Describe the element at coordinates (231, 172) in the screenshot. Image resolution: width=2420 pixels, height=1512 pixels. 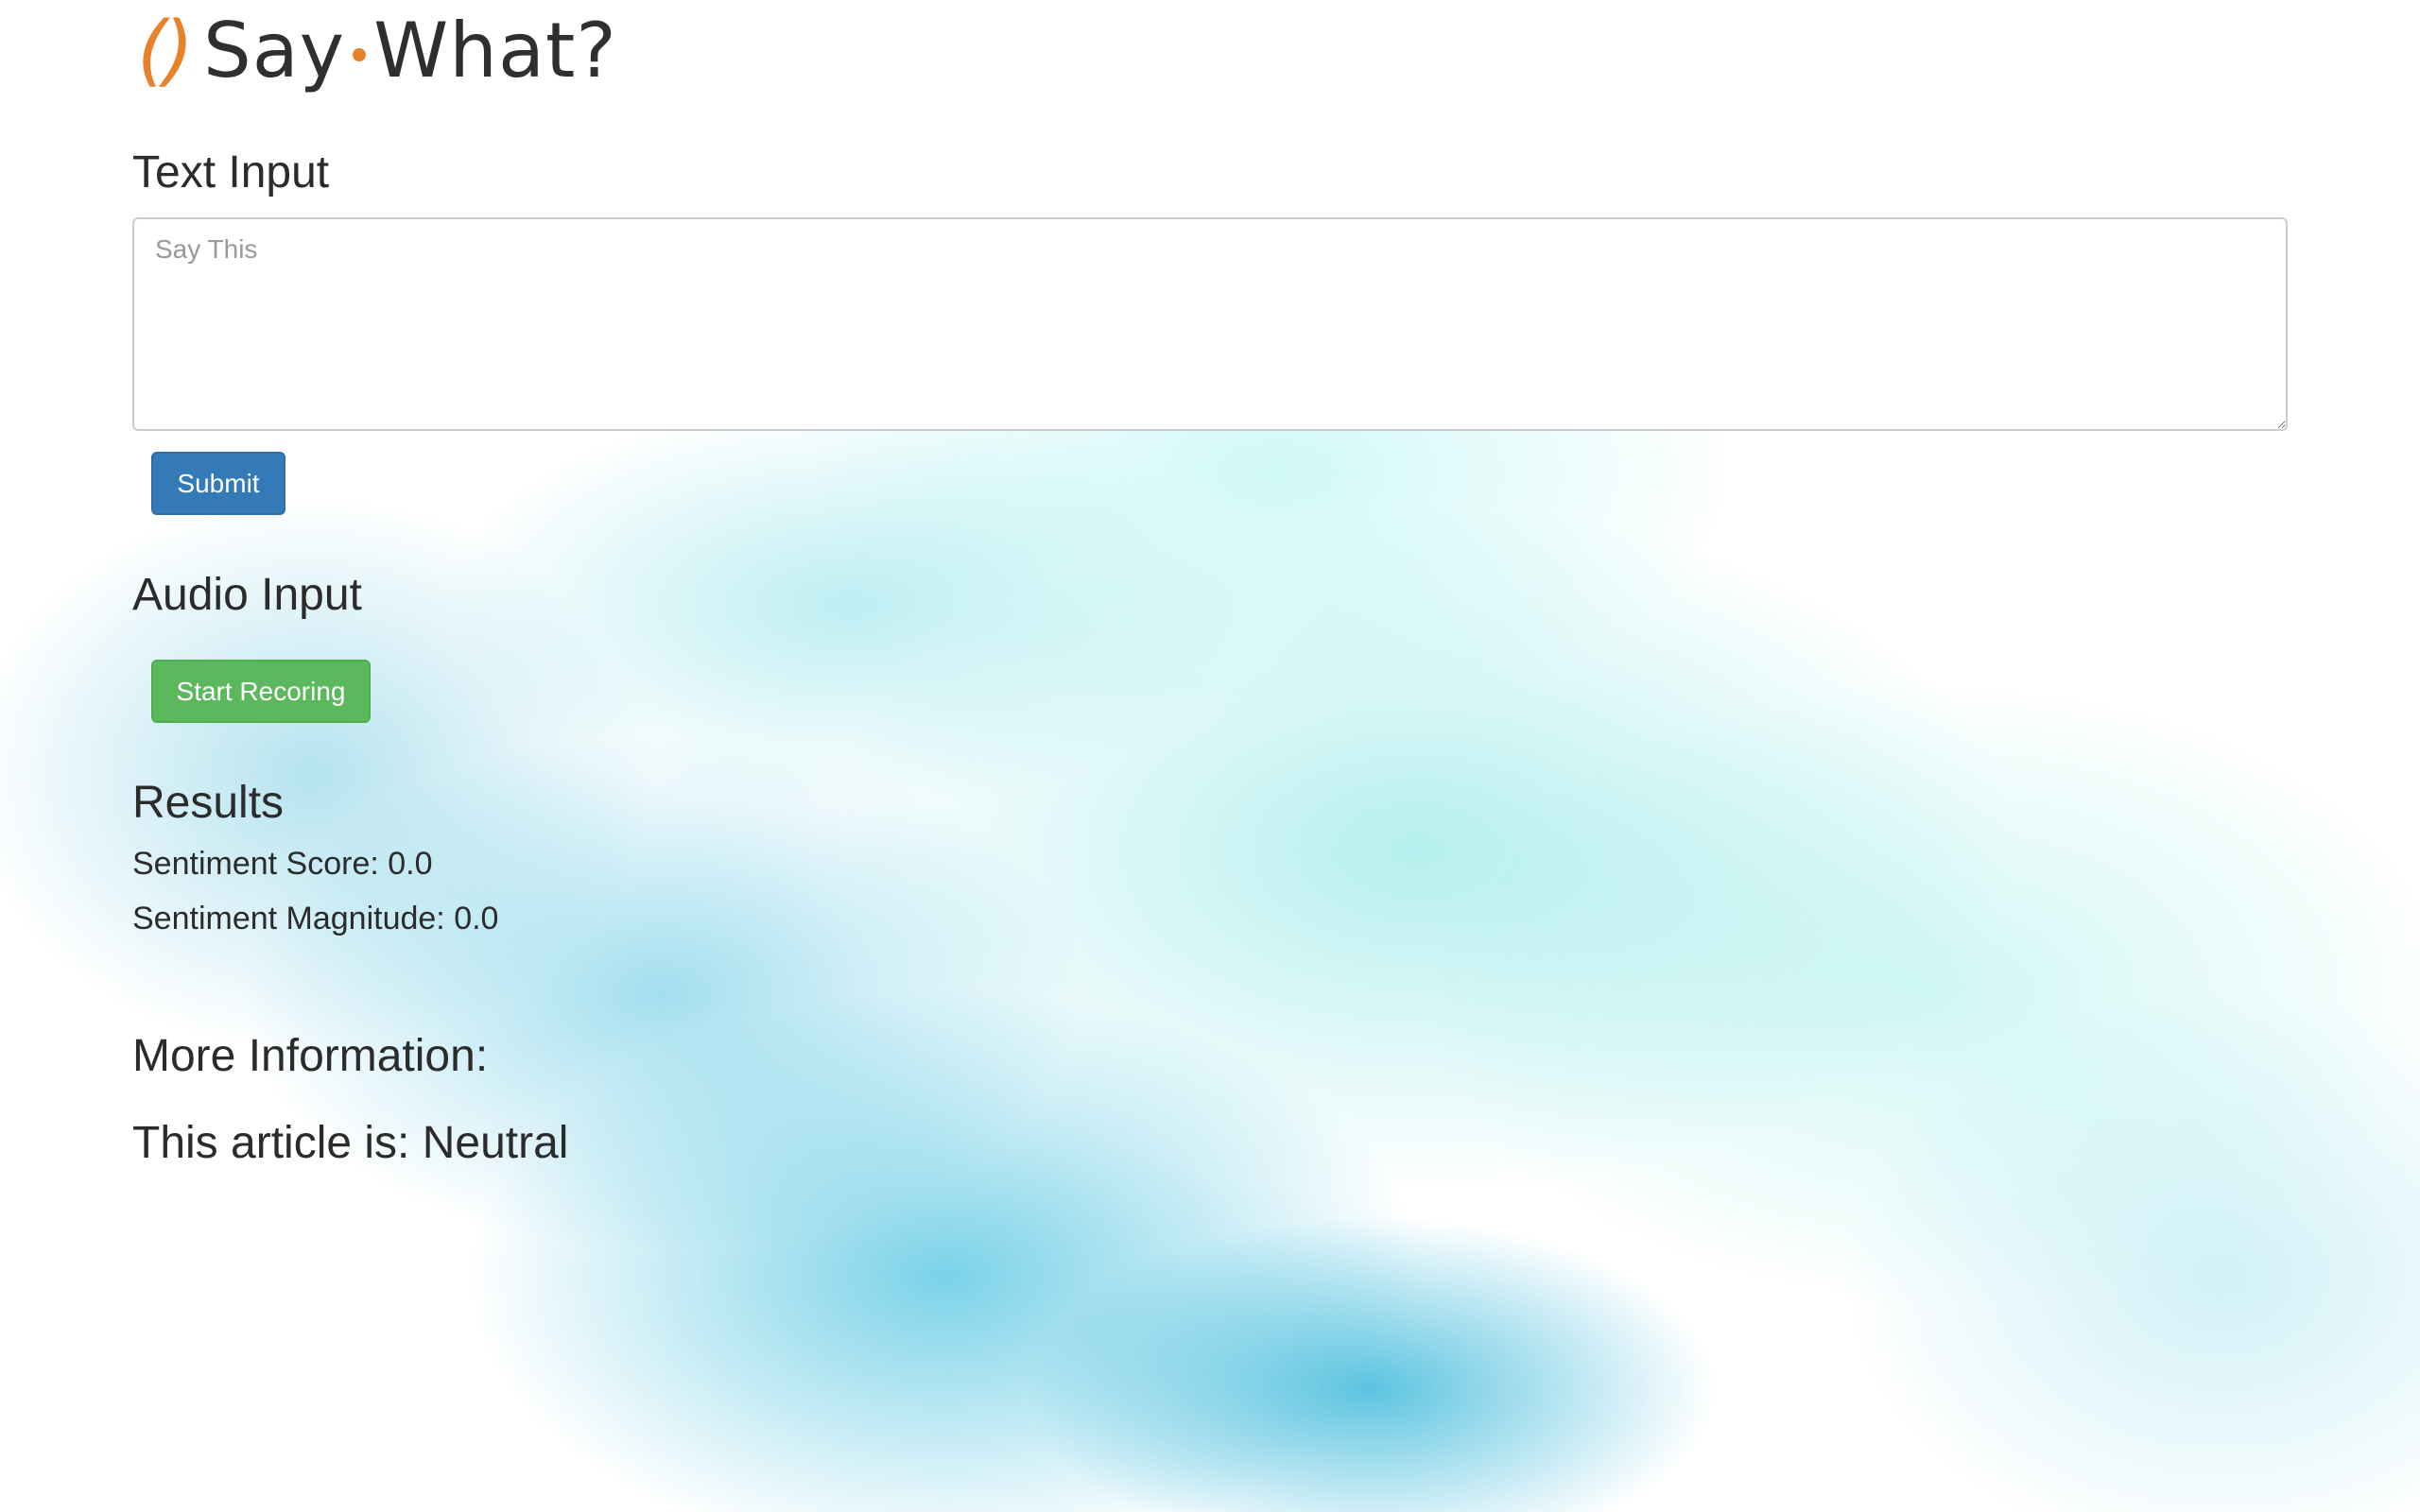
I see `text-input-heading: Text Input` at that location.